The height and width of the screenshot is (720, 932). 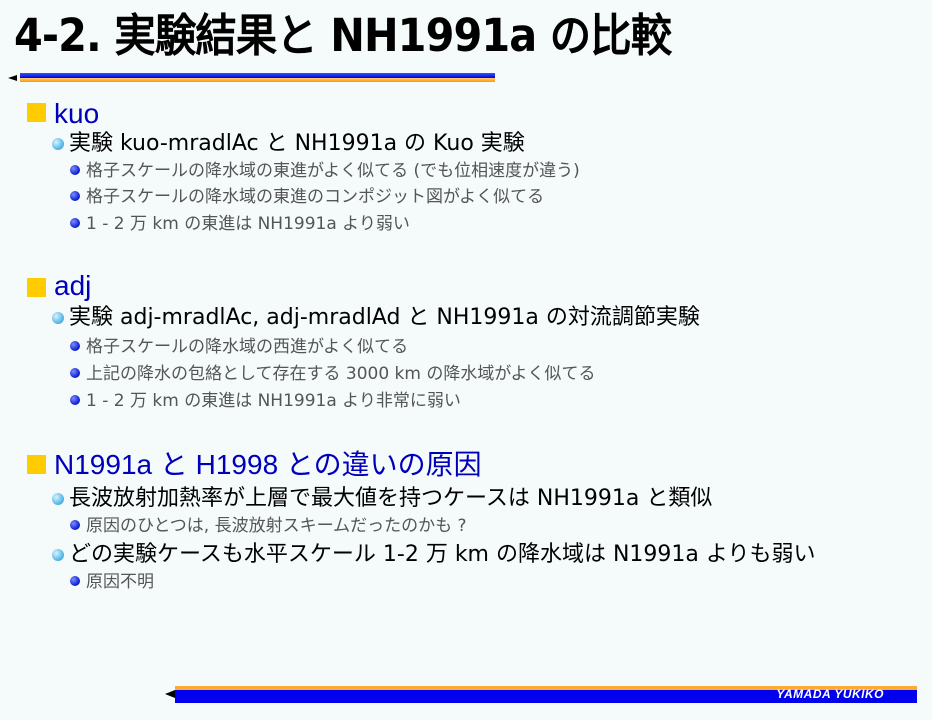 What do you see at coordinates (830, 694) in the screenshot?
I see `footer-author: YAMADA YUKIKO` at bounding box center [830, 694].